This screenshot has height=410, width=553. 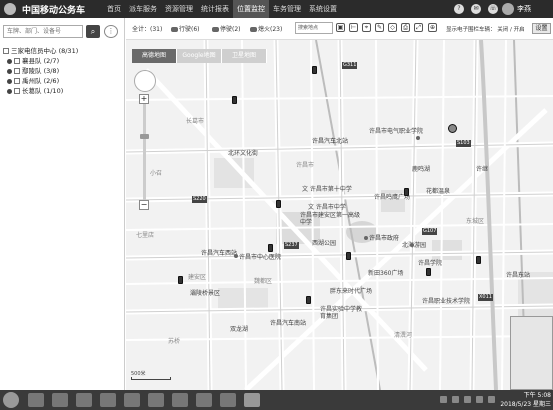 I want to click on map-label: 许昌学院, so click(x=430, y=263).